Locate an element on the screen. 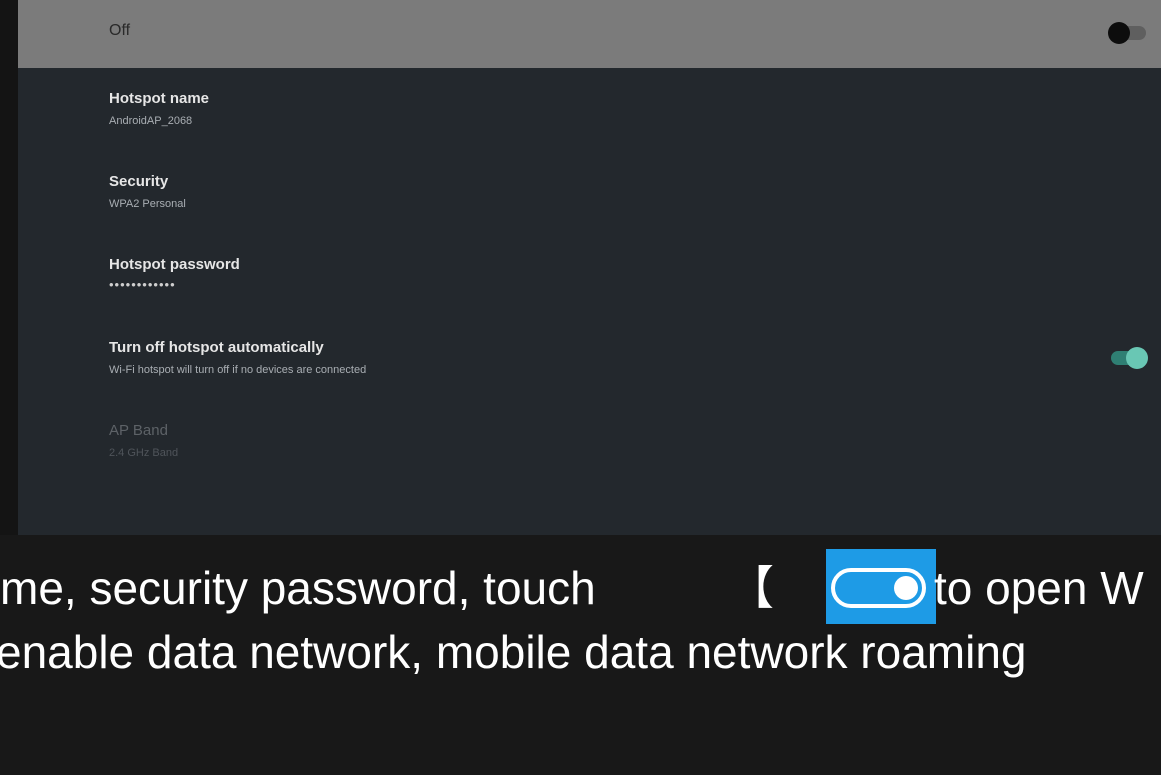  caption-bracket: 【 is located at coordinates (751, 588).